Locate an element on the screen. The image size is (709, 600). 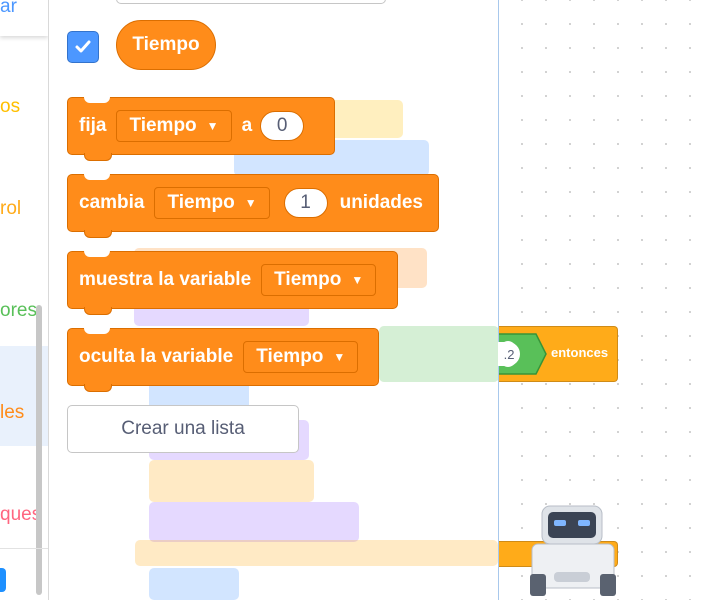
category-divider is located at coordinates (24, 548).